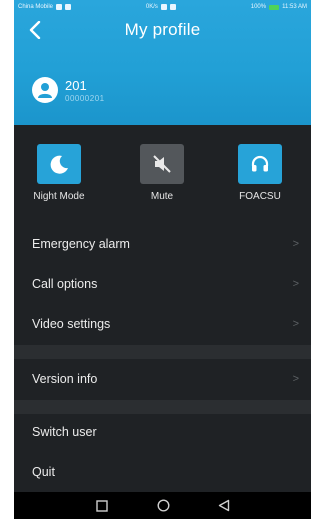 Image resolution: width=325 pixels, height=519 pixels. I want to click on mute-button: Mute, so click(162, 173).